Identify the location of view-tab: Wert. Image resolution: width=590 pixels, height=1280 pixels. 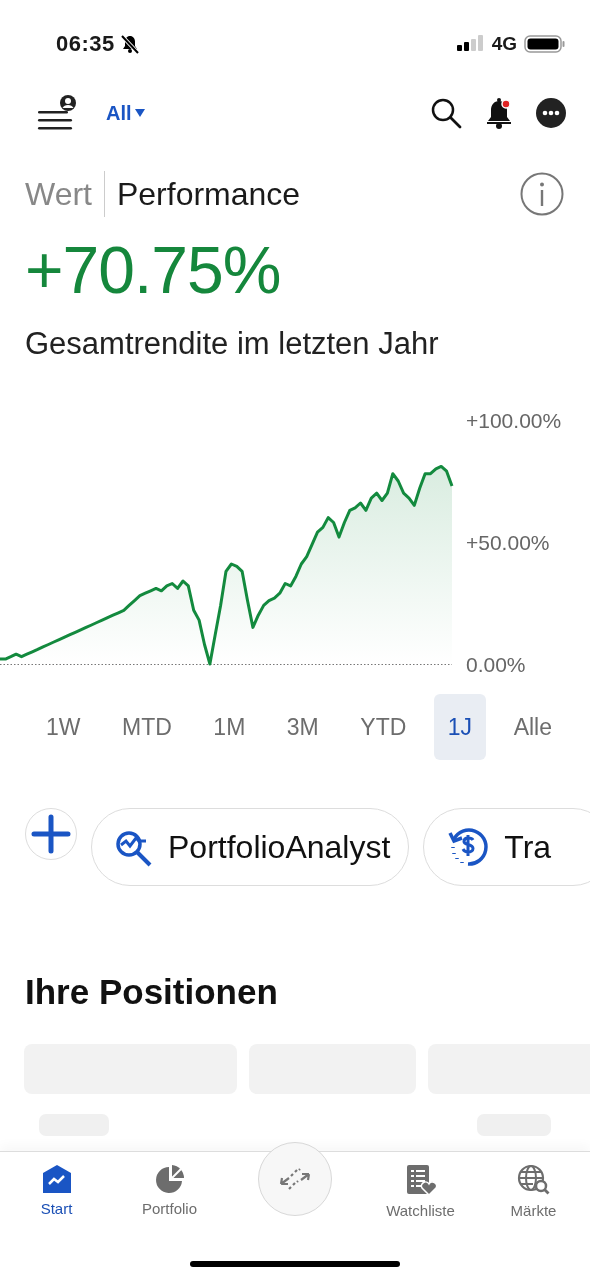
(64, 194).